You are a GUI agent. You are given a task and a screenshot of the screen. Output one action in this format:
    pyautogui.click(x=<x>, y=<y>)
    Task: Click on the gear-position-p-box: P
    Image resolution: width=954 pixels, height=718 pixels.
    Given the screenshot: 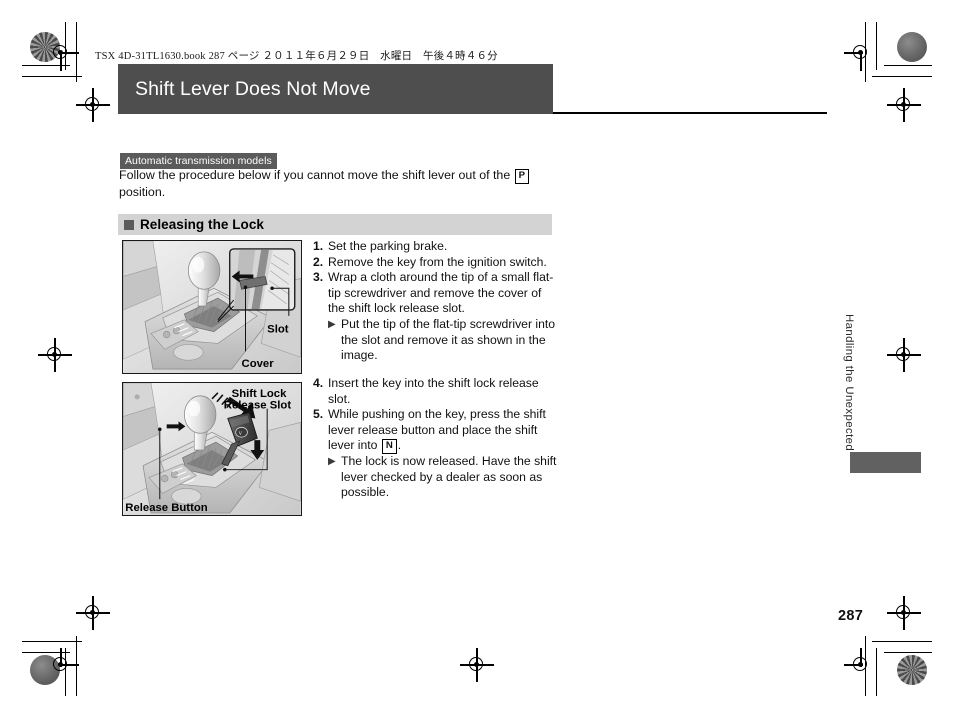 What is the action you would take?
    pyautogui.click(x=522, y=176)
    